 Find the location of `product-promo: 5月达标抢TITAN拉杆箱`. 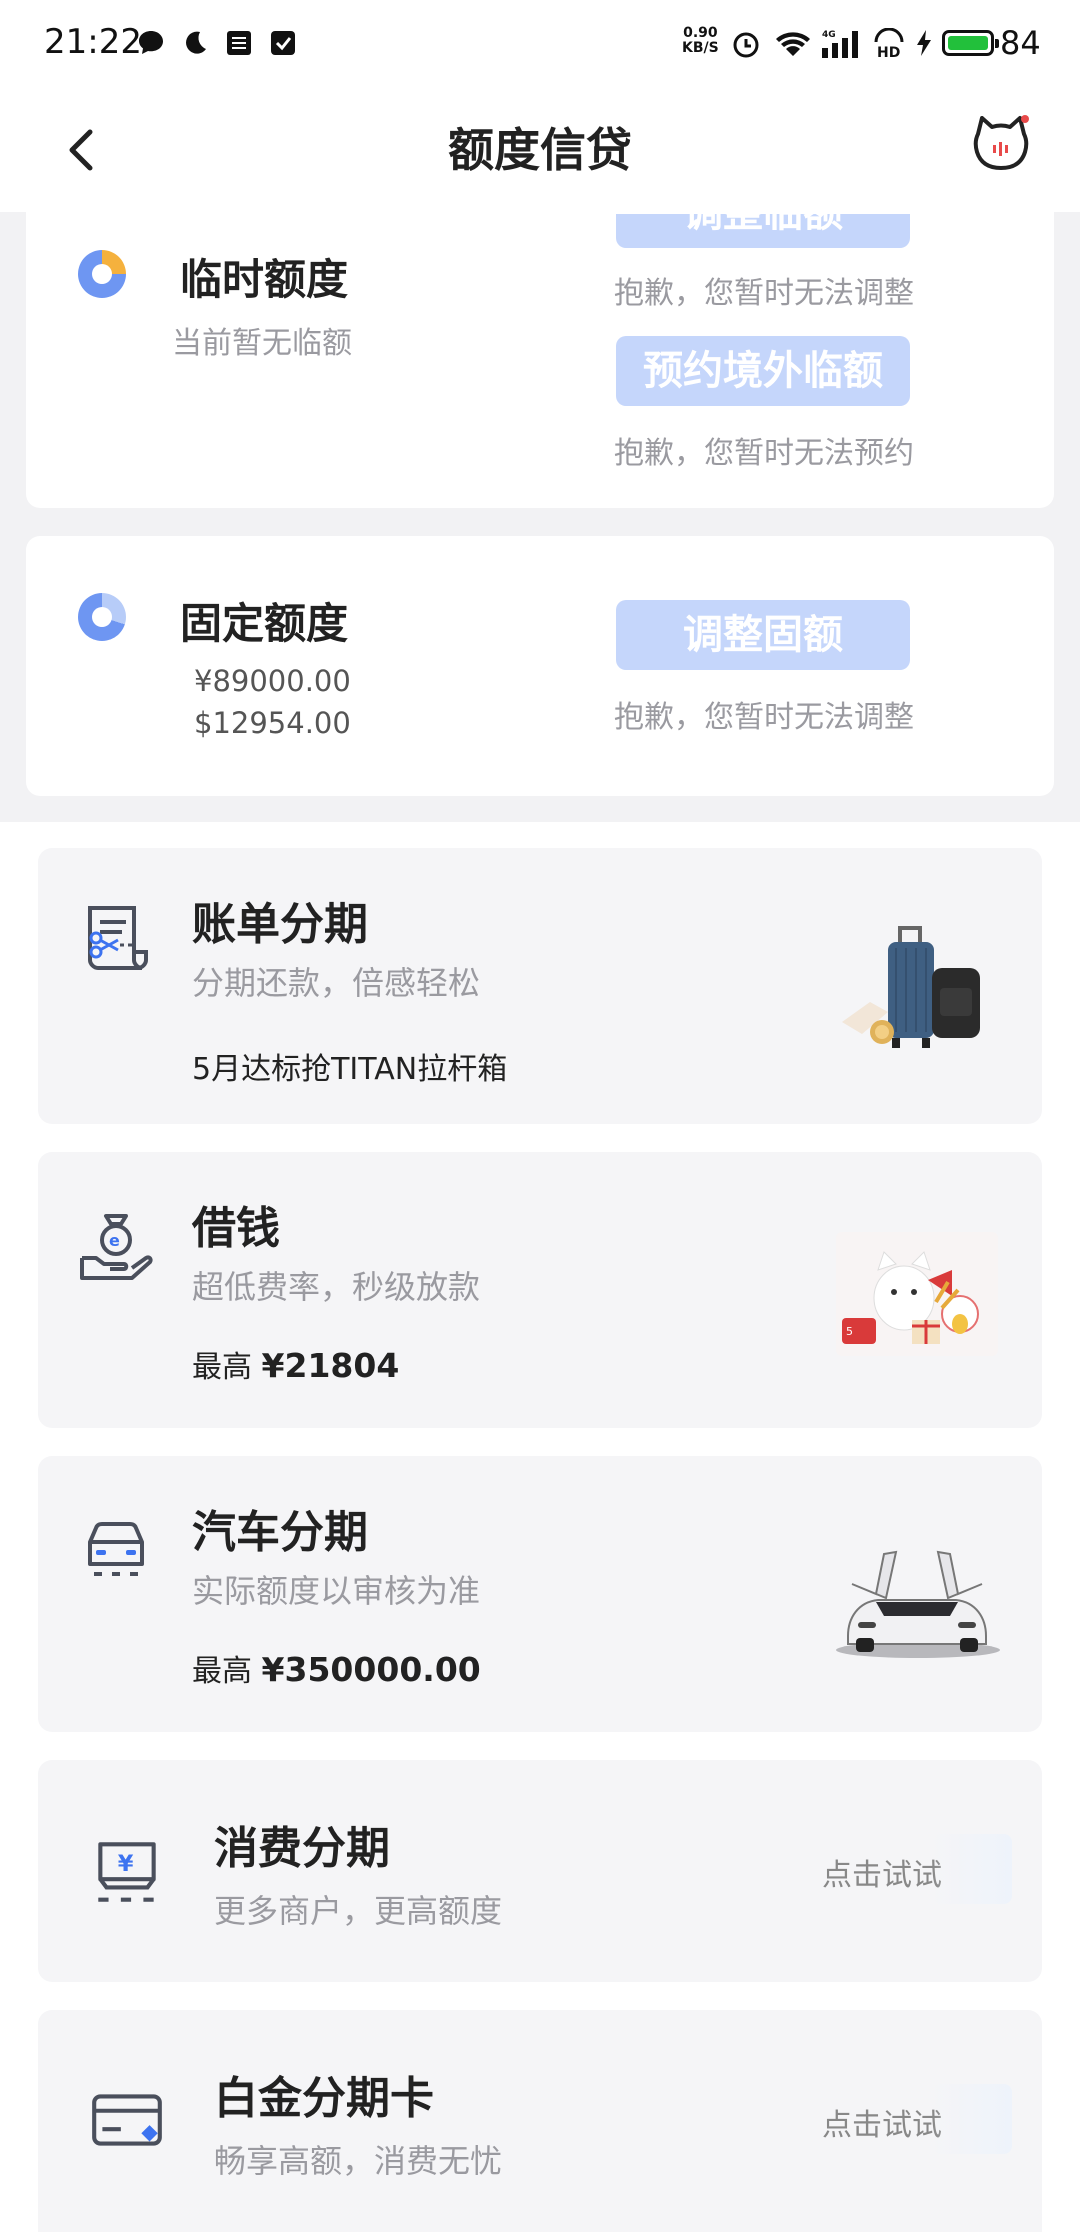

product-promo: 5月达标抢TITAN拉杆箱 is located at coordinates (350, 1069).